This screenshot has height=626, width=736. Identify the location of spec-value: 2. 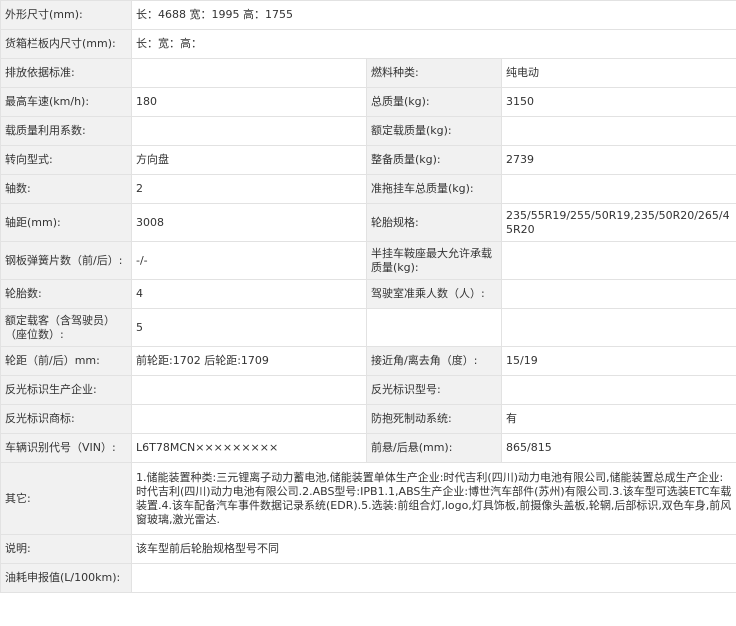
(249, 189).